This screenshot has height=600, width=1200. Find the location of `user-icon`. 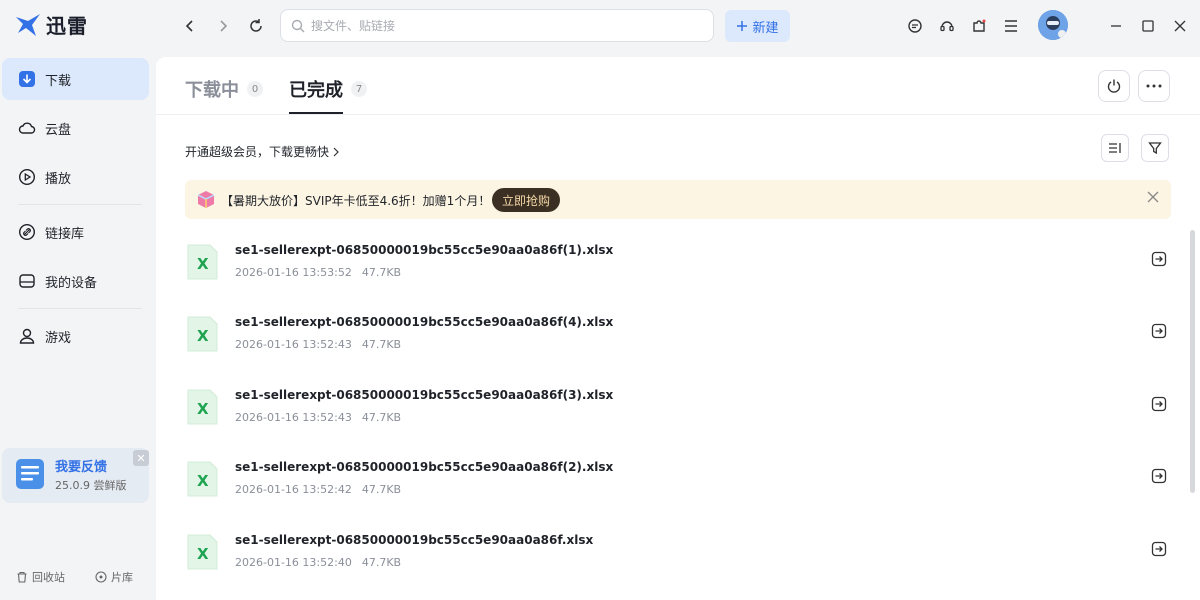

user-icon is located at coordinates (27, 336).